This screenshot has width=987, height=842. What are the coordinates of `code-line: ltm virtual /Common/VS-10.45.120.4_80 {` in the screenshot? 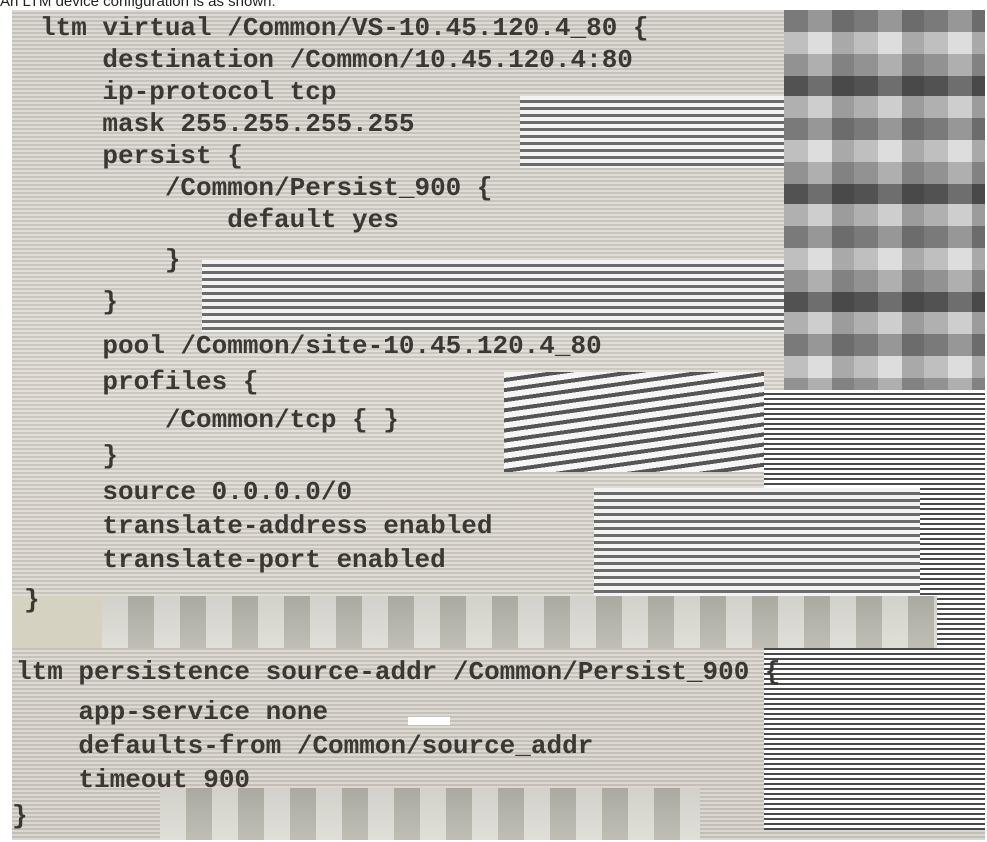 It's located at (344, 28).